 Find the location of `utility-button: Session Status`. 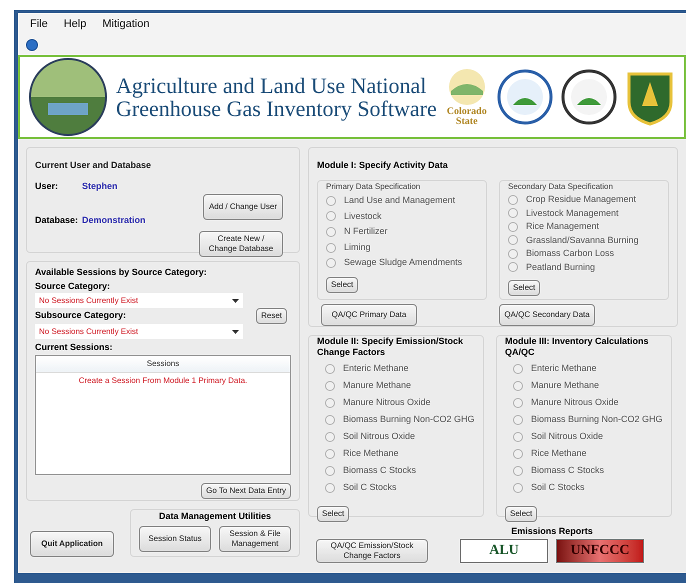

utility-button: Session Status is located at coordinates (175, 539).